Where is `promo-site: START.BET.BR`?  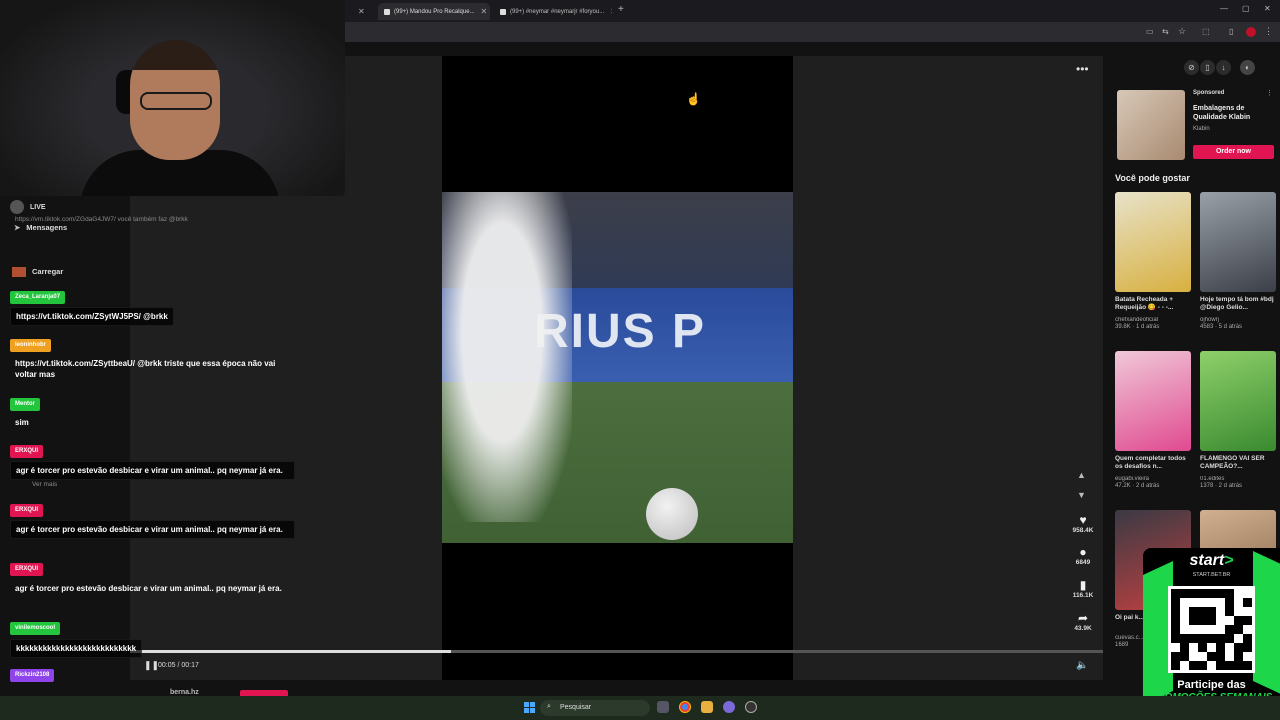
promo-site: START.BET.BR is located at coordinates (1211, 575).